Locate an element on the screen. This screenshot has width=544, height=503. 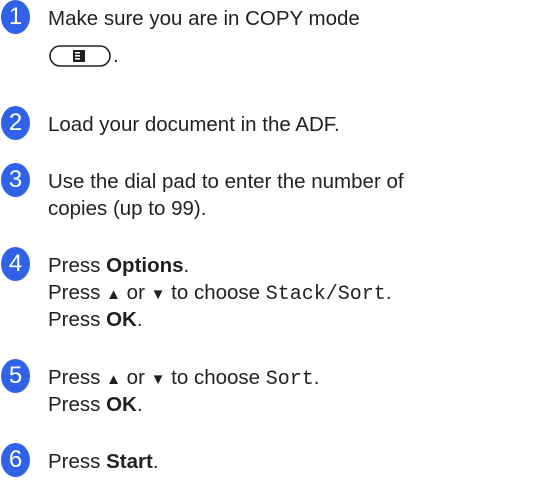
step-text: Press Start. is located at coordinates (103, 461).